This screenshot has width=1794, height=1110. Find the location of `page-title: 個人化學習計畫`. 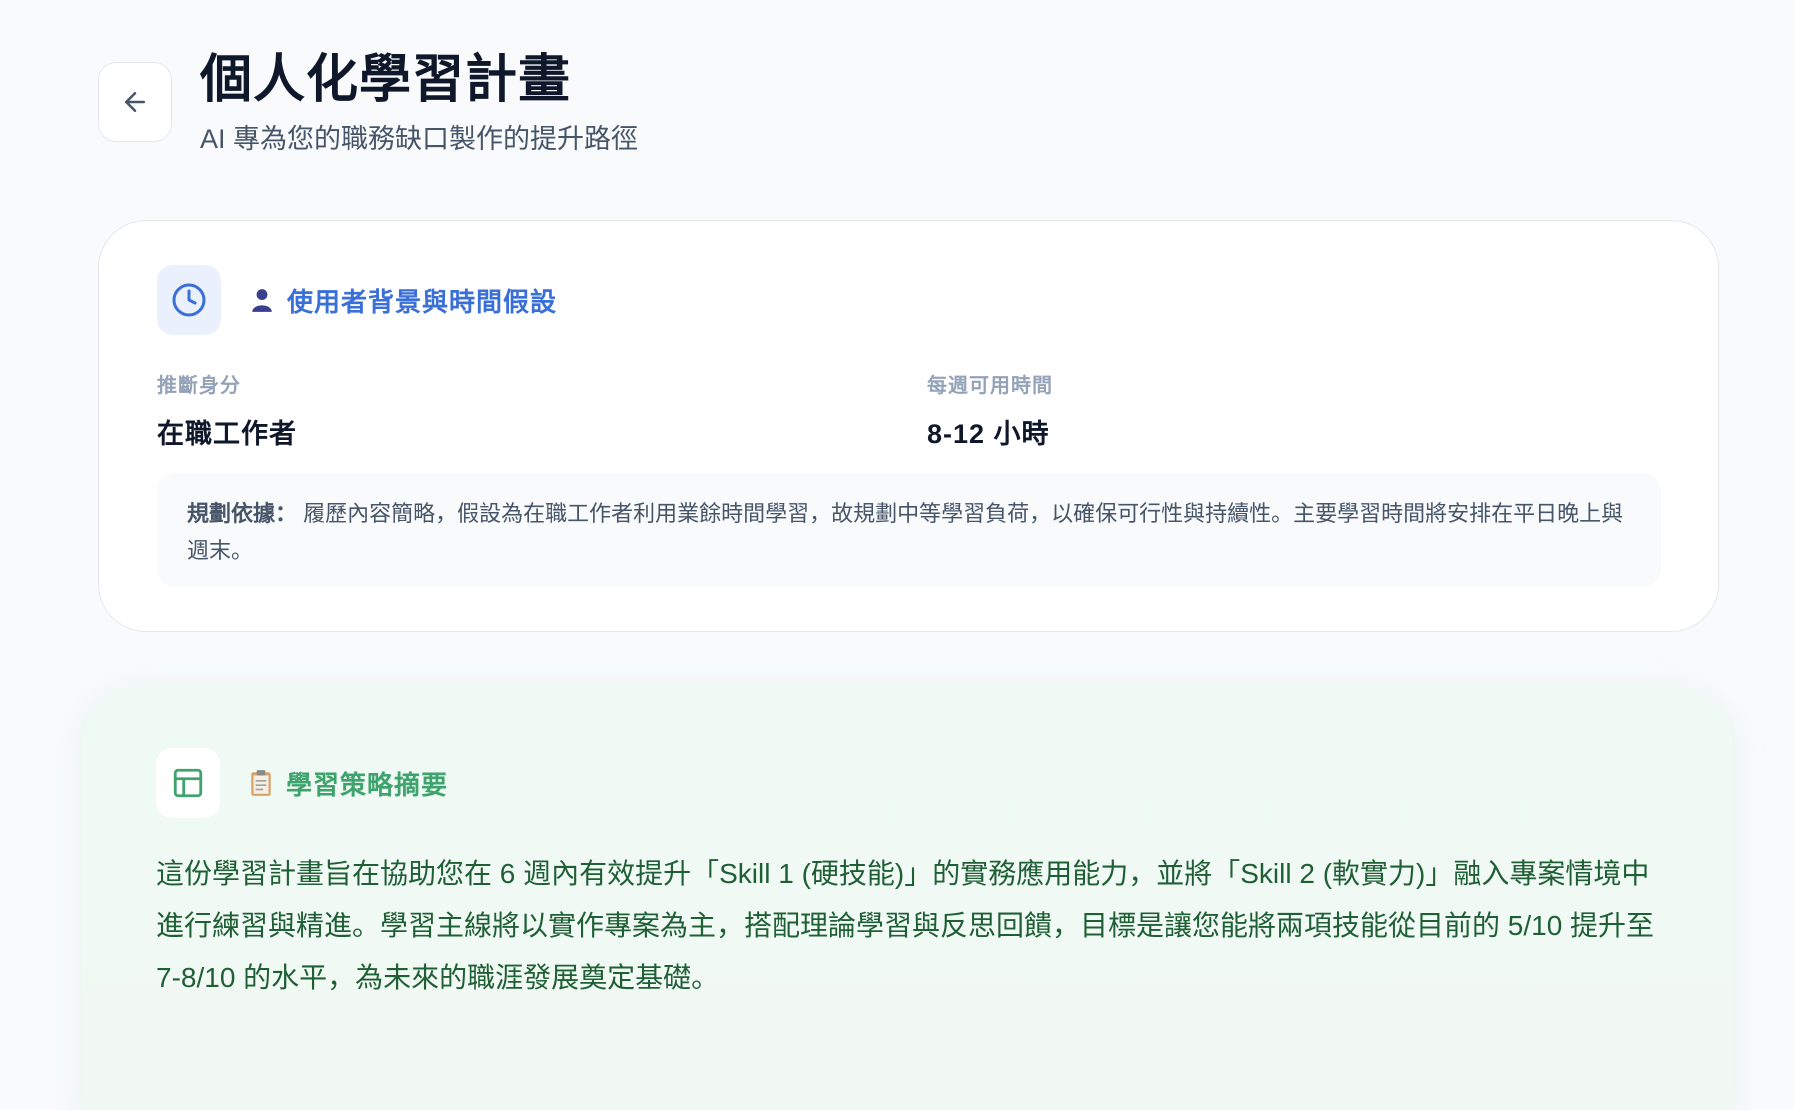

page-title: 個人化學習計畫 is located at coordinates (386, 80).